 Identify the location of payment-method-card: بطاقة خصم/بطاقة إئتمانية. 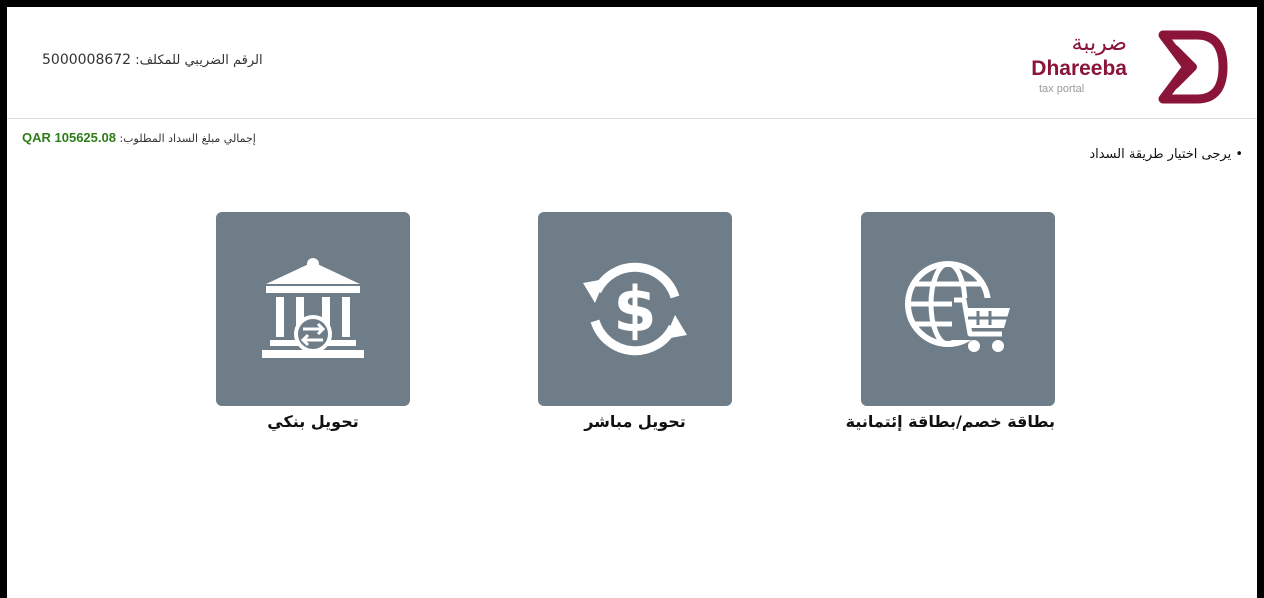
(950, 321).